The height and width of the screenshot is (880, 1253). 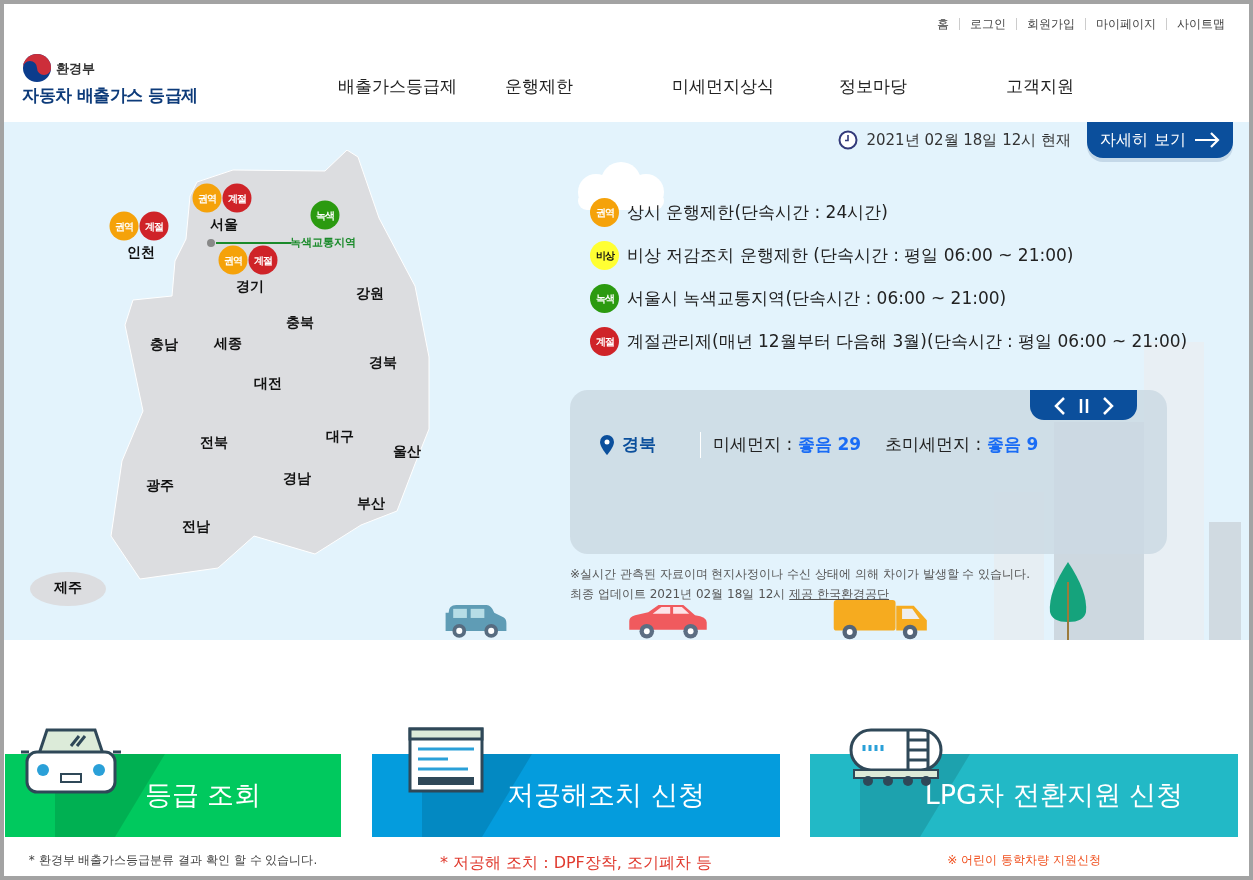 What do you see at coordinates (383, 362) in the screenshot?
I see `region-label: 경북` at bounding box center [383, 362].